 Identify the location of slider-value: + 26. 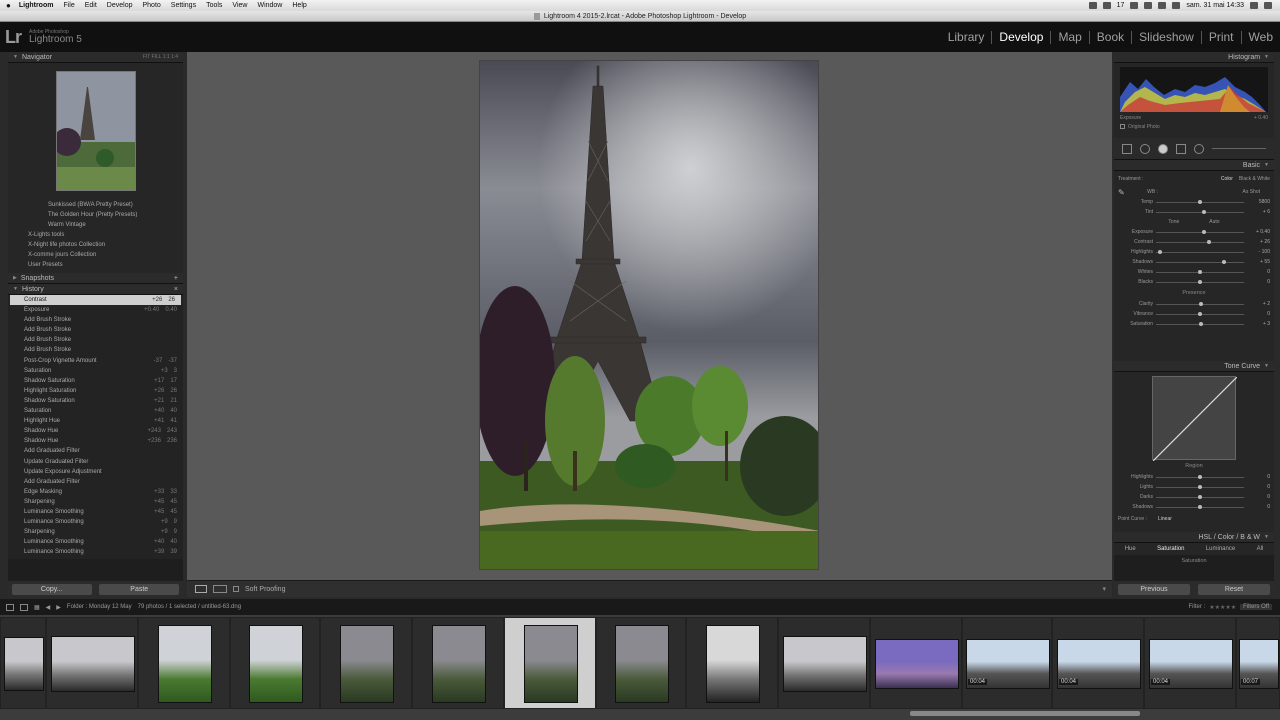
(1259, 242).